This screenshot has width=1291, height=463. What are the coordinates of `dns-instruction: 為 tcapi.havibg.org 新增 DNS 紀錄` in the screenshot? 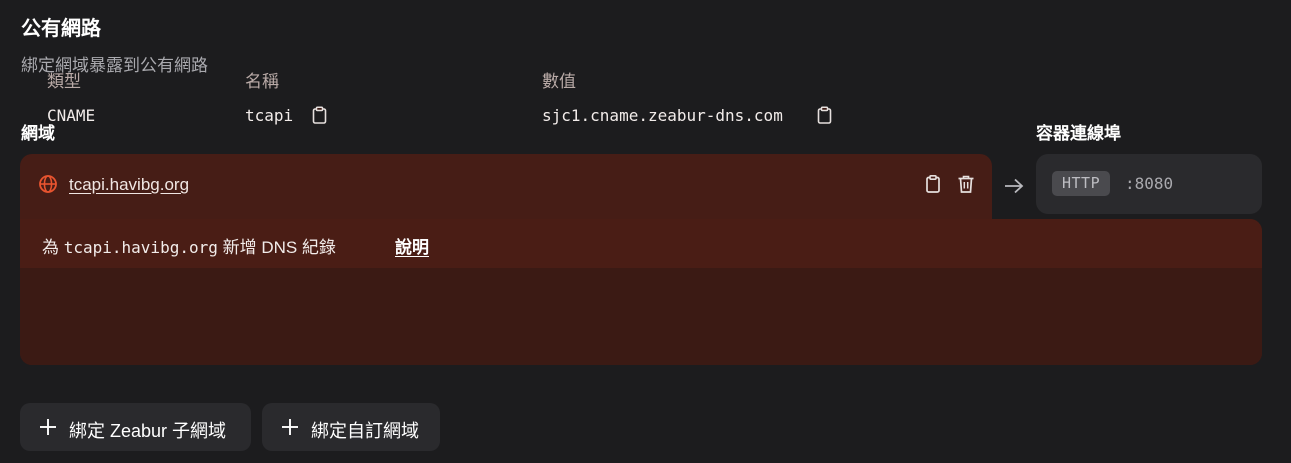 It's located at (189, 245).